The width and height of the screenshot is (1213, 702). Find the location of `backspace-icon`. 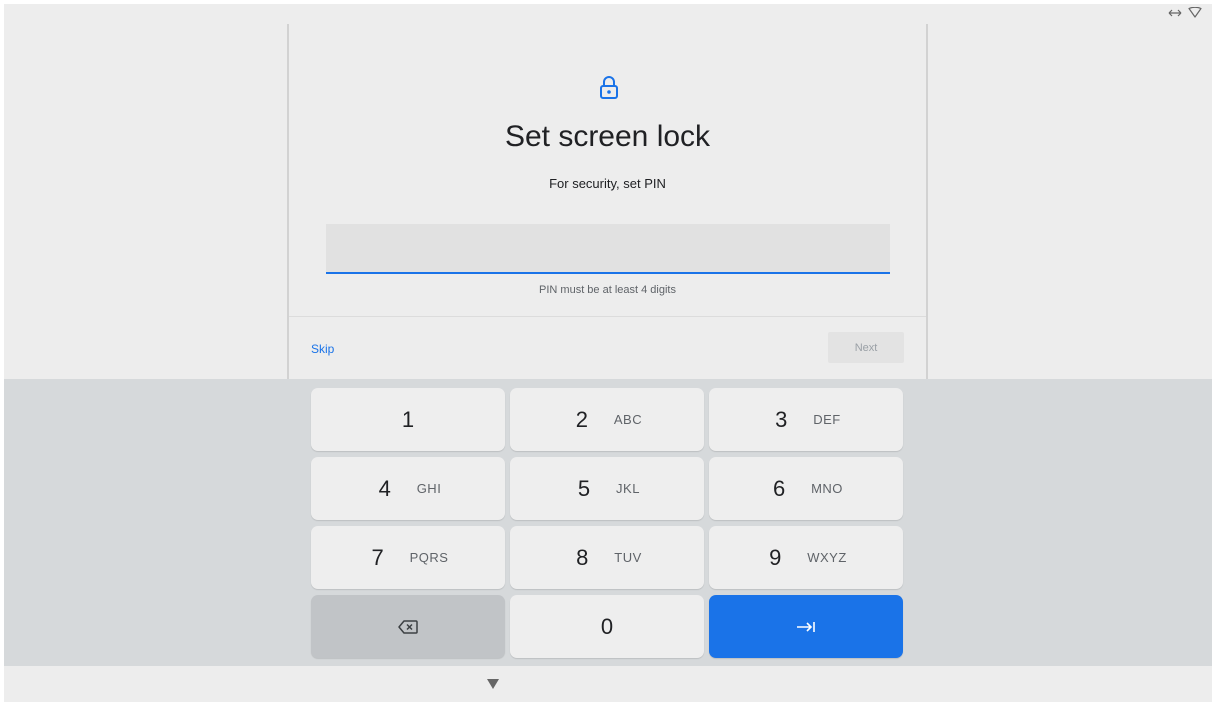

backspace-icon is located at coordinates (408, 626).